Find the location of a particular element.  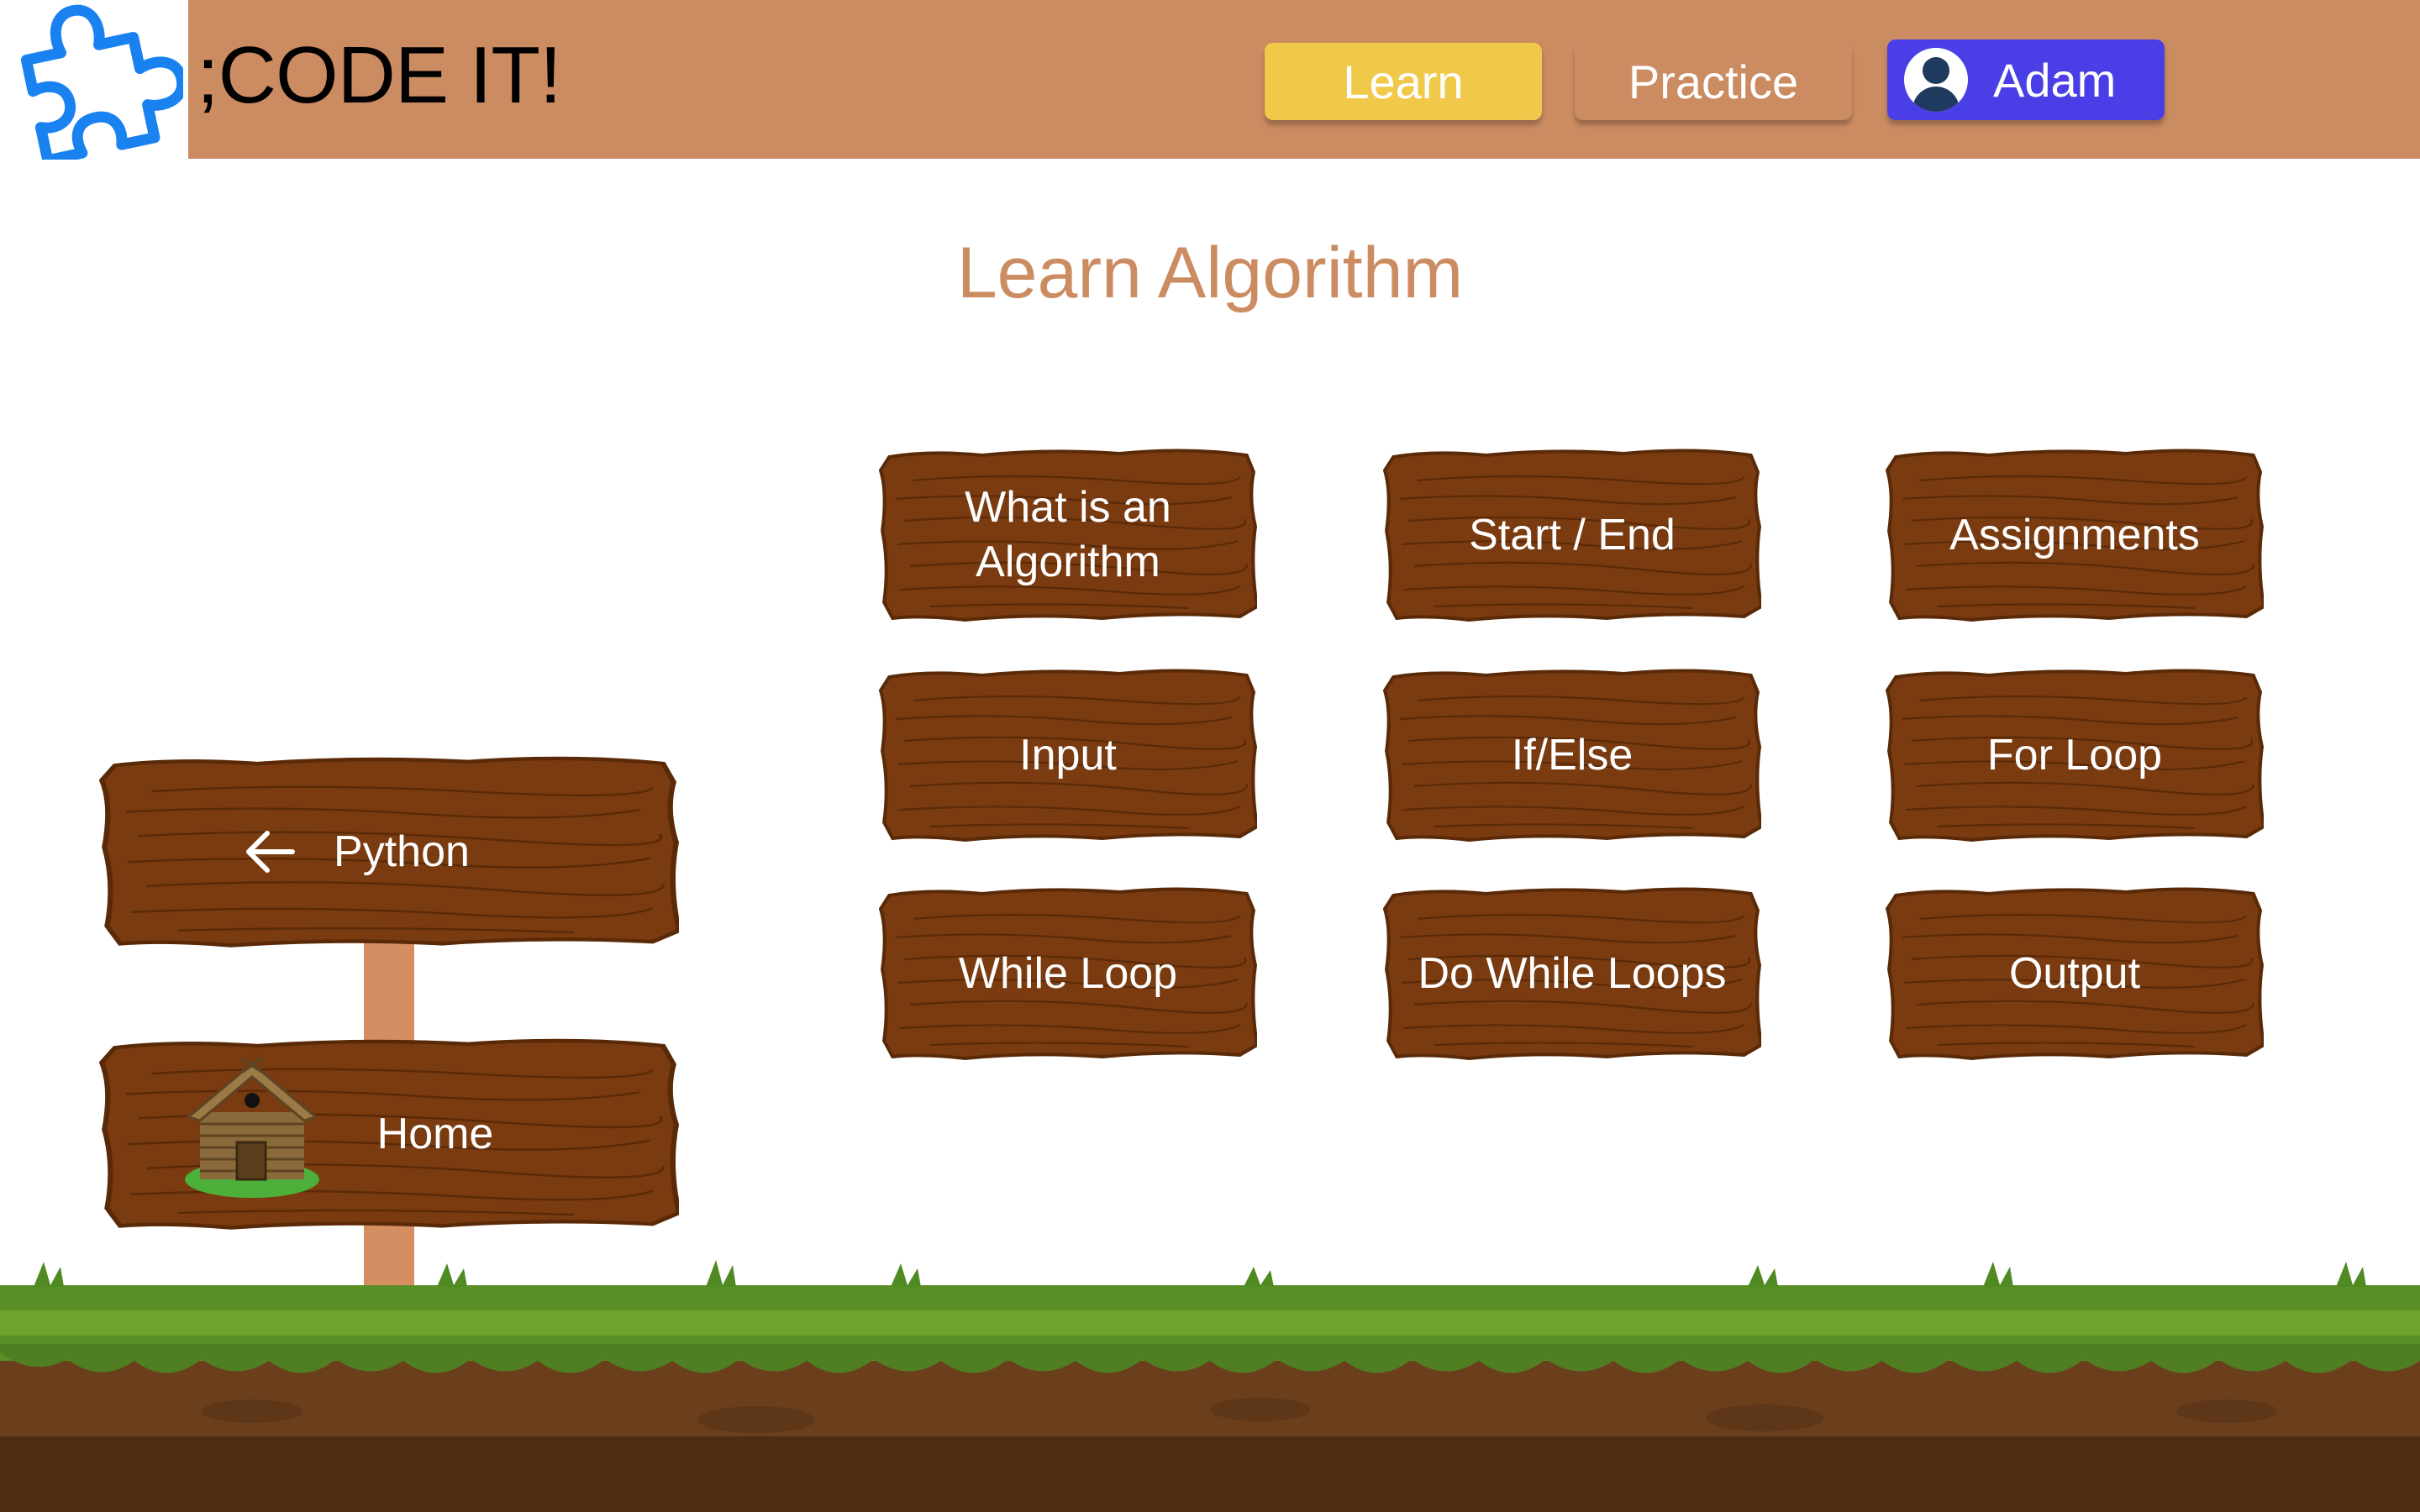

topic-label: Assignments is located at coordinates (2074, 534).